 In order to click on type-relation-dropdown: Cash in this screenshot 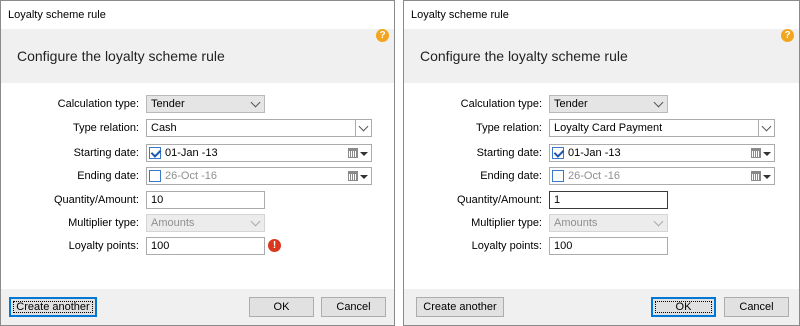, I will do `click(259, 128)`.